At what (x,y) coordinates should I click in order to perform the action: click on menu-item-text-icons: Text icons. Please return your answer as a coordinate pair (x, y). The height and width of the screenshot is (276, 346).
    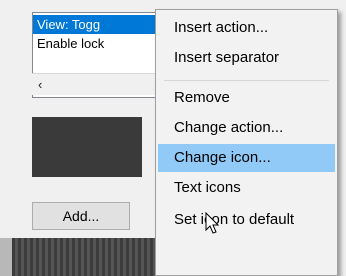
    Looking at the image, I should click on (246, 188).